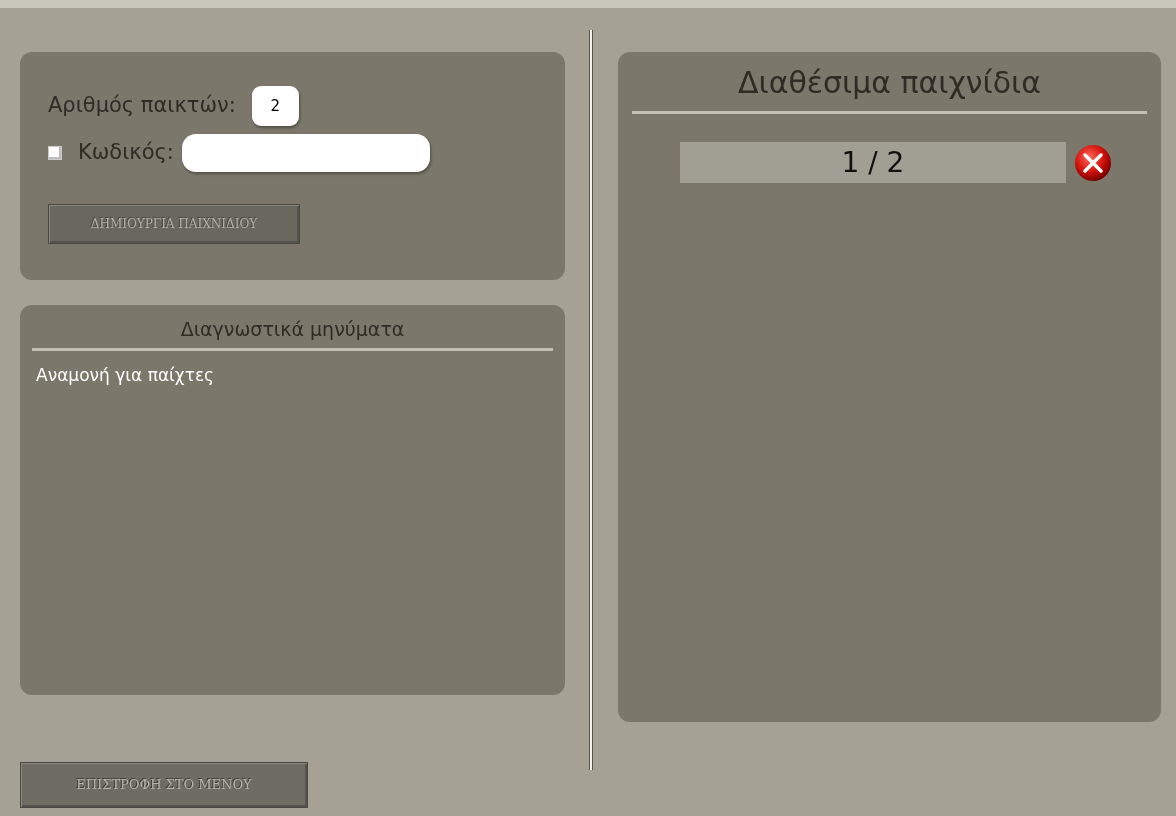  What do you see at coordinates (142, 106) in the screenshot?
I see `players-label: Αριθμός παικτών:` at bounding box center [142, 106].